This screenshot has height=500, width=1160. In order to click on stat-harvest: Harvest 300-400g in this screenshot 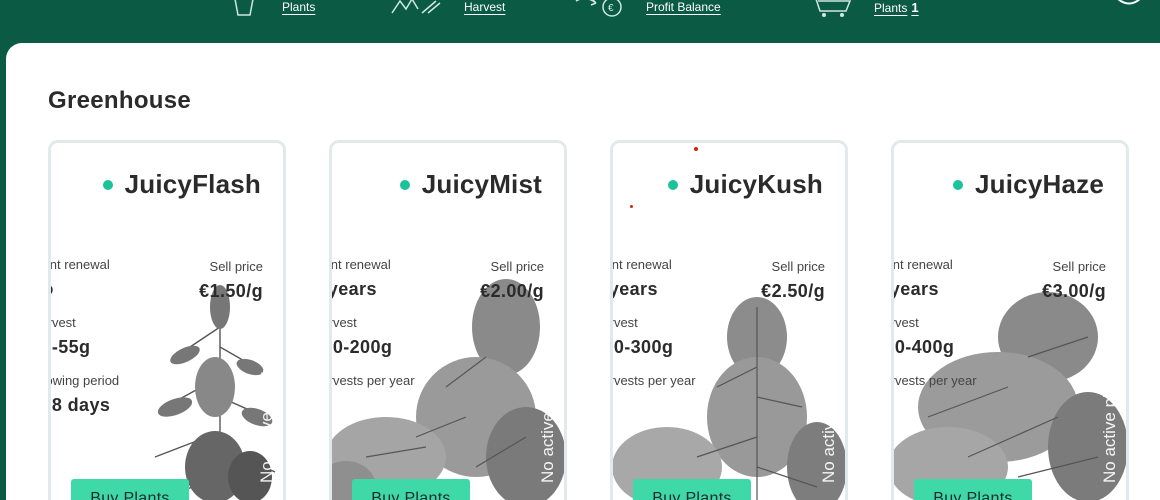, I will do `click(923, 336)`.